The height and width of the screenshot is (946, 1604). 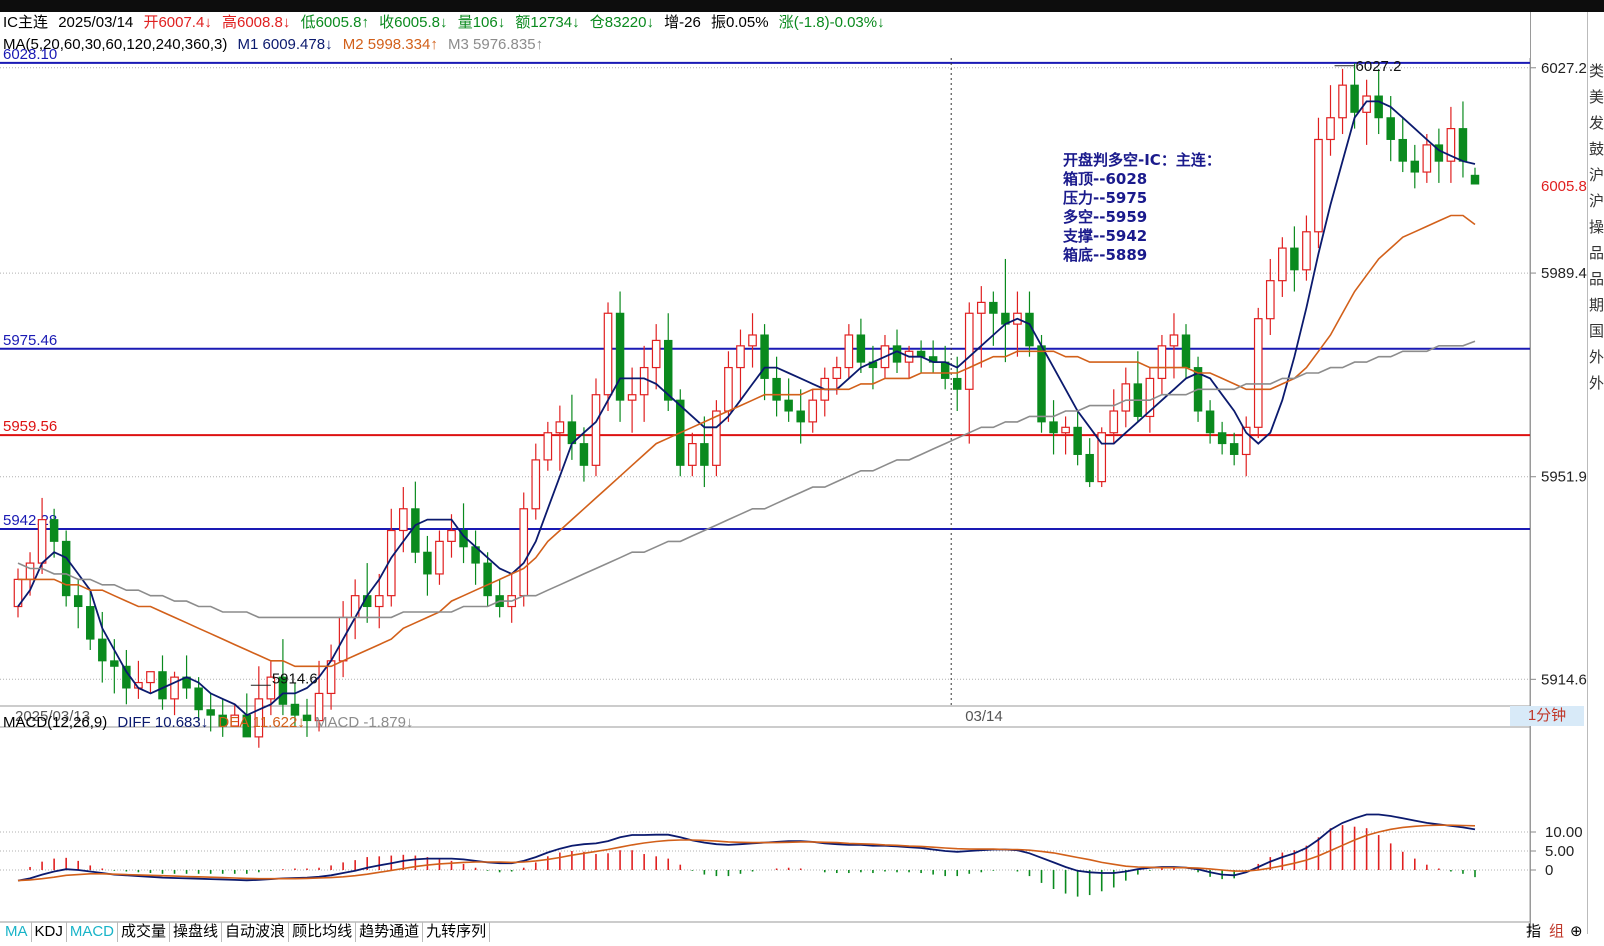 What do you see at coordinates (1105, 255) in the screenshot?
I see `annotation-line: 箱底--5889` at bounding box center [1105, 255].